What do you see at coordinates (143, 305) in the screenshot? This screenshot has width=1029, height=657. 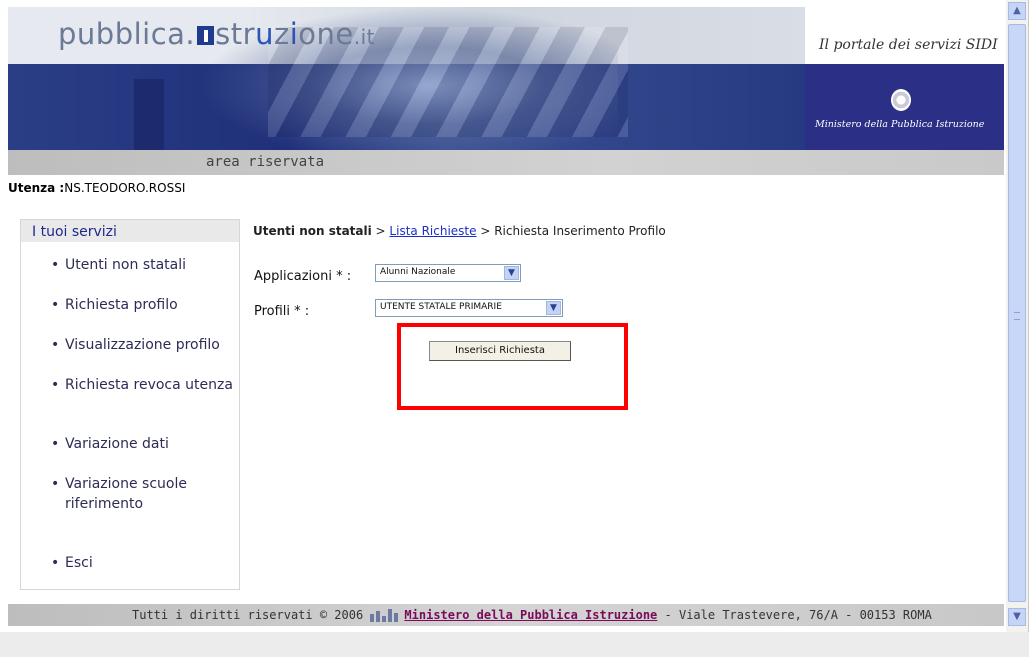 I see `sidebar-item-richiesta-profilo: Richiesta profilo` at bounding box center [143, 305].